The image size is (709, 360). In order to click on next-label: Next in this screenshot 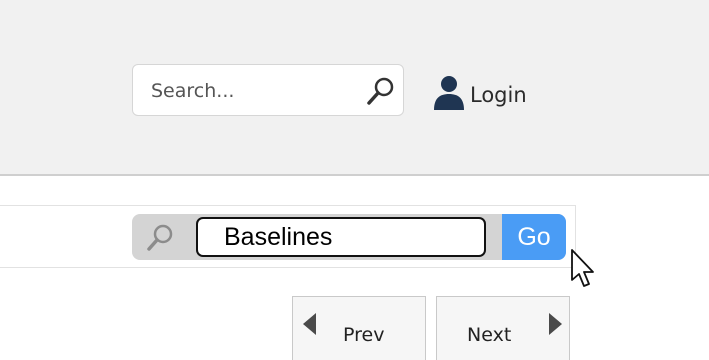, I will do `click(489, 335)`.